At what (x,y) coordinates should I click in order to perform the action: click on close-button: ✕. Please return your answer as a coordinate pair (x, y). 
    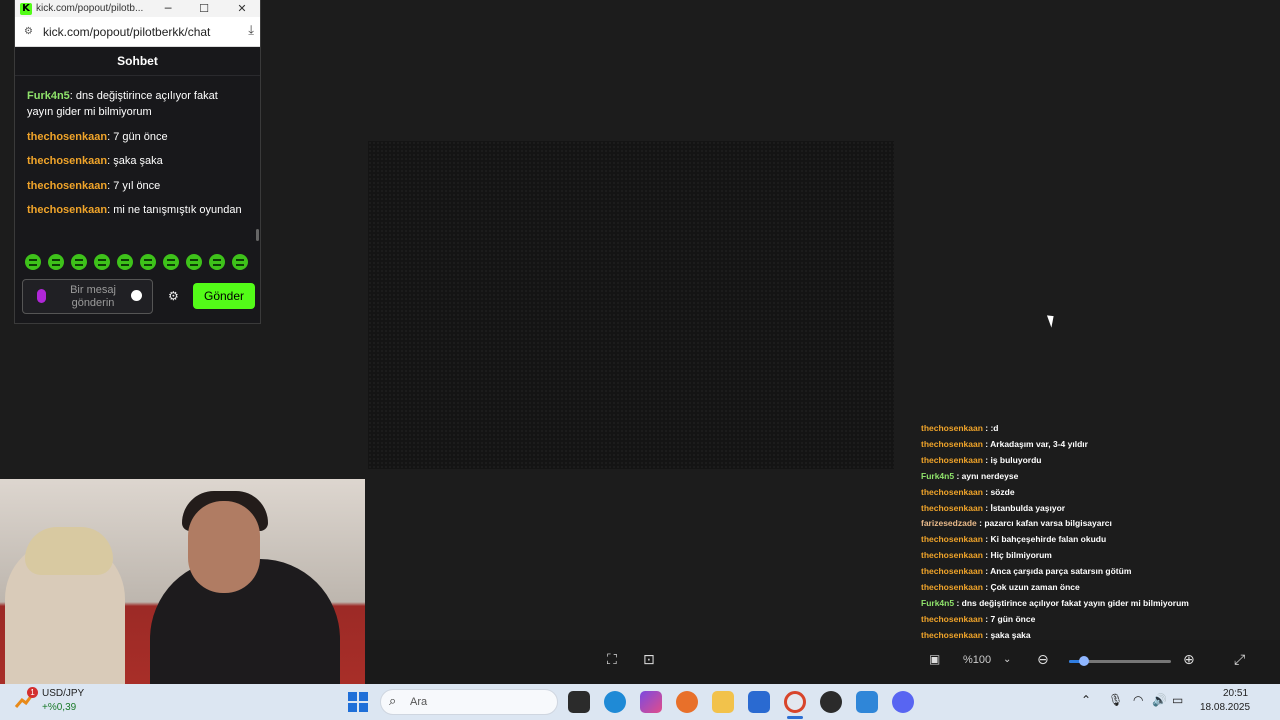
    Looking at the image, I should click on (242, 8).